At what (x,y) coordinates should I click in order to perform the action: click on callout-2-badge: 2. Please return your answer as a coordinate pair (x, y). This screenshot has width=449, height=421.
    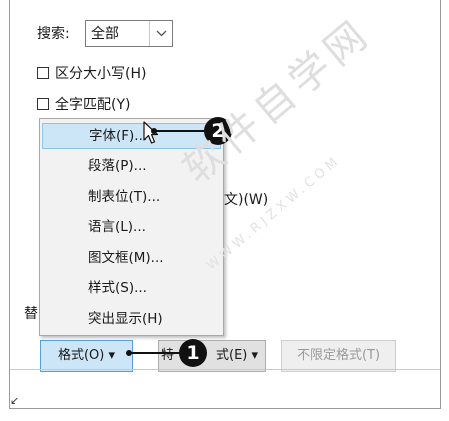
    Looking at the image, I should click on (218, 131).